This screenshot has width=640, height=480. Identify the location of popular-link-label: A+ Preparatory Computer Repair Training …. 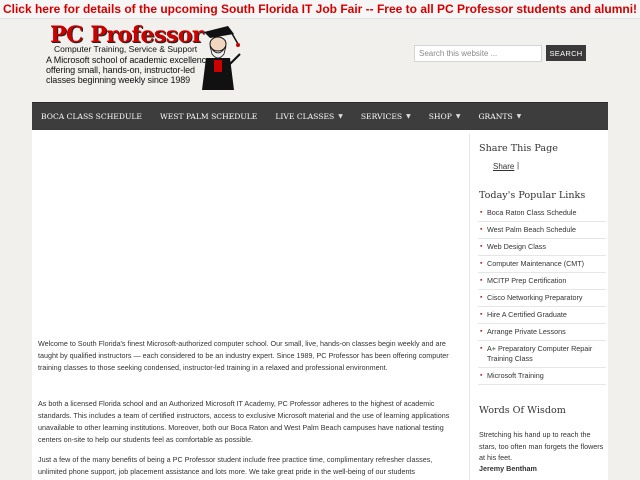
(540, 353).